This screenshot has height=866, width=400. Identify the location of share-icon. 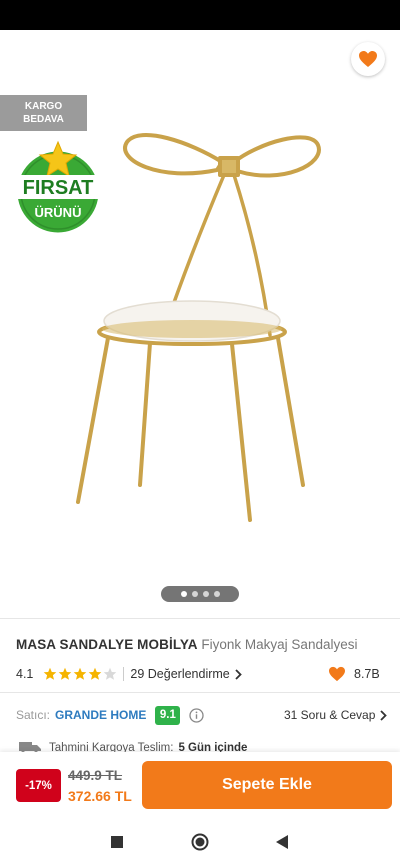
(315, 59).